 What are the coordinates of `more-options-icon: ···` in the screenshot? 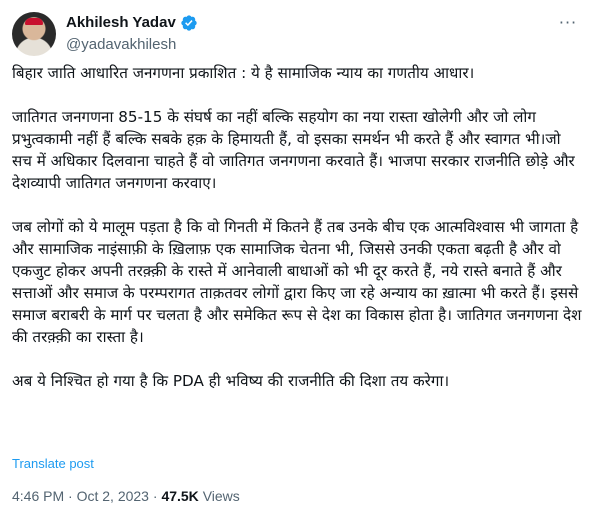 It's located at (568, 22).